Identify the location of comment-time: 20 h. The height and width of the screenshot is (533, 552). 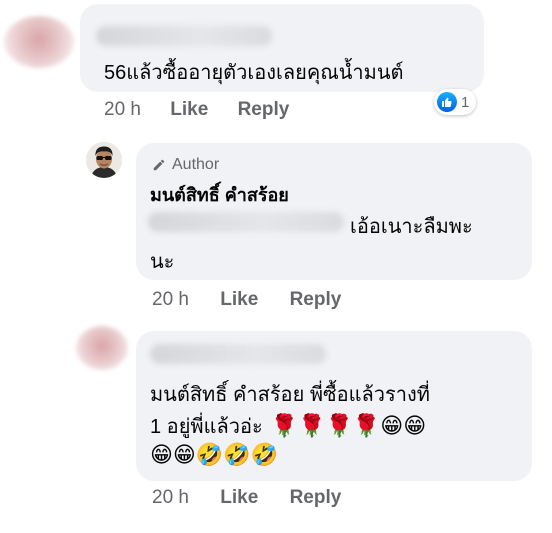
(122, 109).